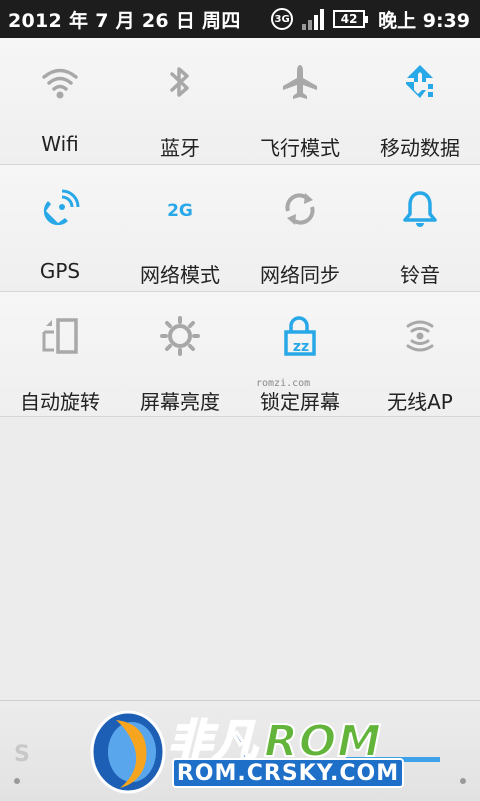 The height and width of the screenshot is (801, 480). Describe the element at coordinates (300, 82) in the screenshot. I see `airplane-icon` at that location.